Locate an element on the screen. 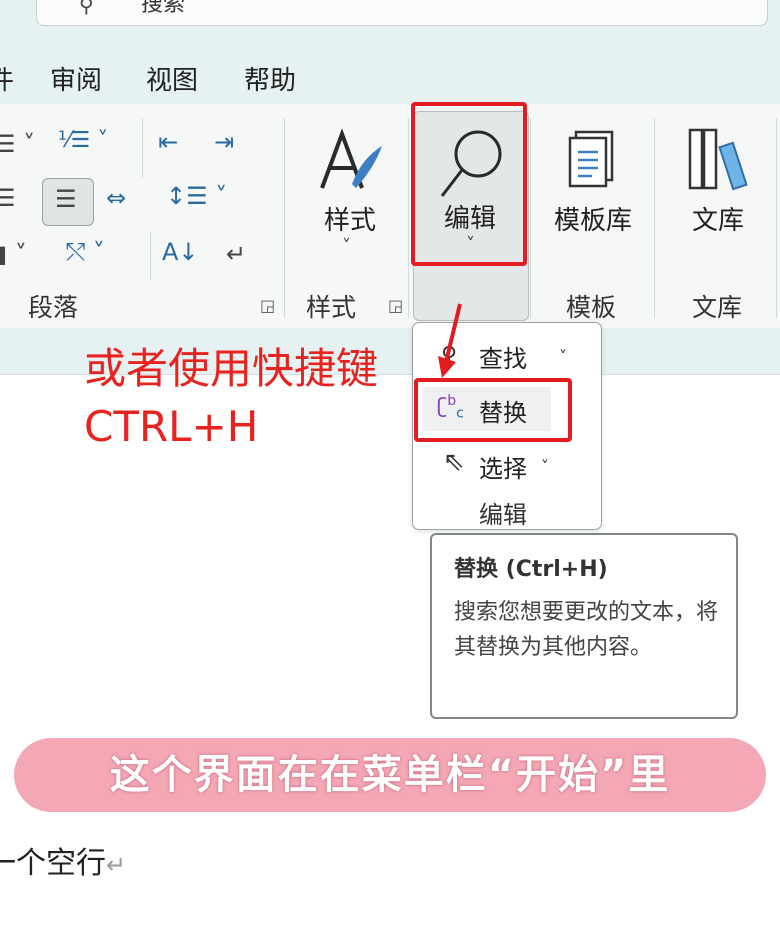 Image resolution: width=780 pixels, height=939 pixels. distributed-icon: ⇔ is located at coordinates (116, 198).